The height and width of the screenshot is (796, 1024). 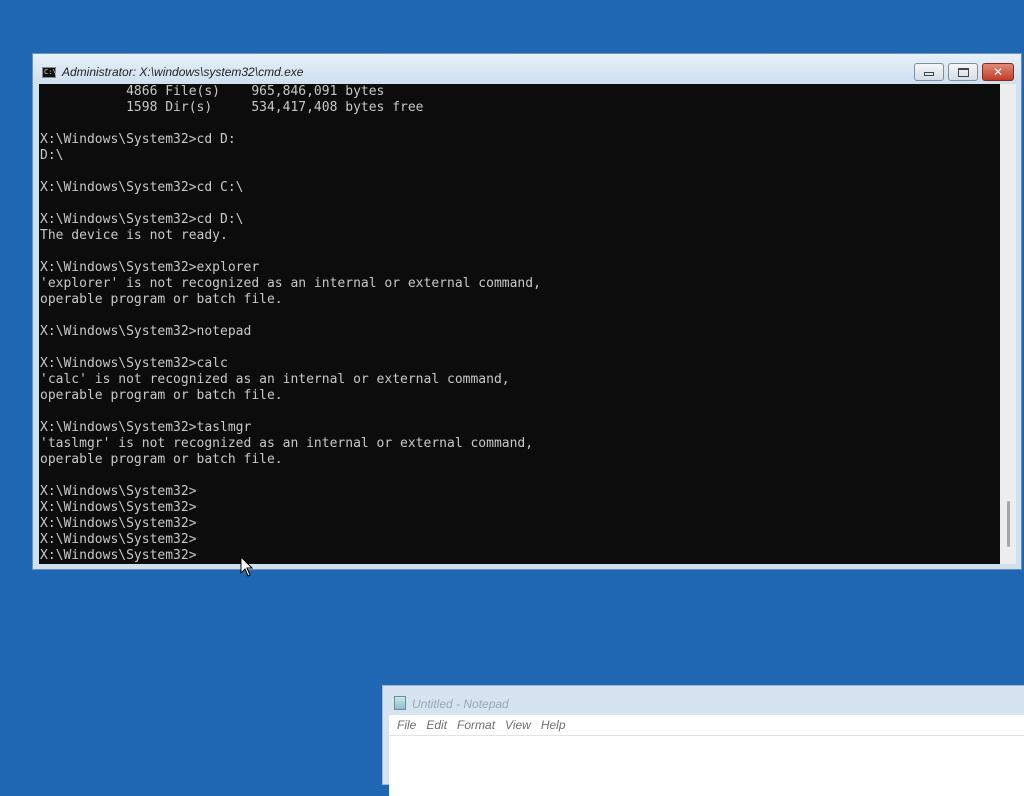 I want to click on menu-view: View, so click(x=518, y=725).